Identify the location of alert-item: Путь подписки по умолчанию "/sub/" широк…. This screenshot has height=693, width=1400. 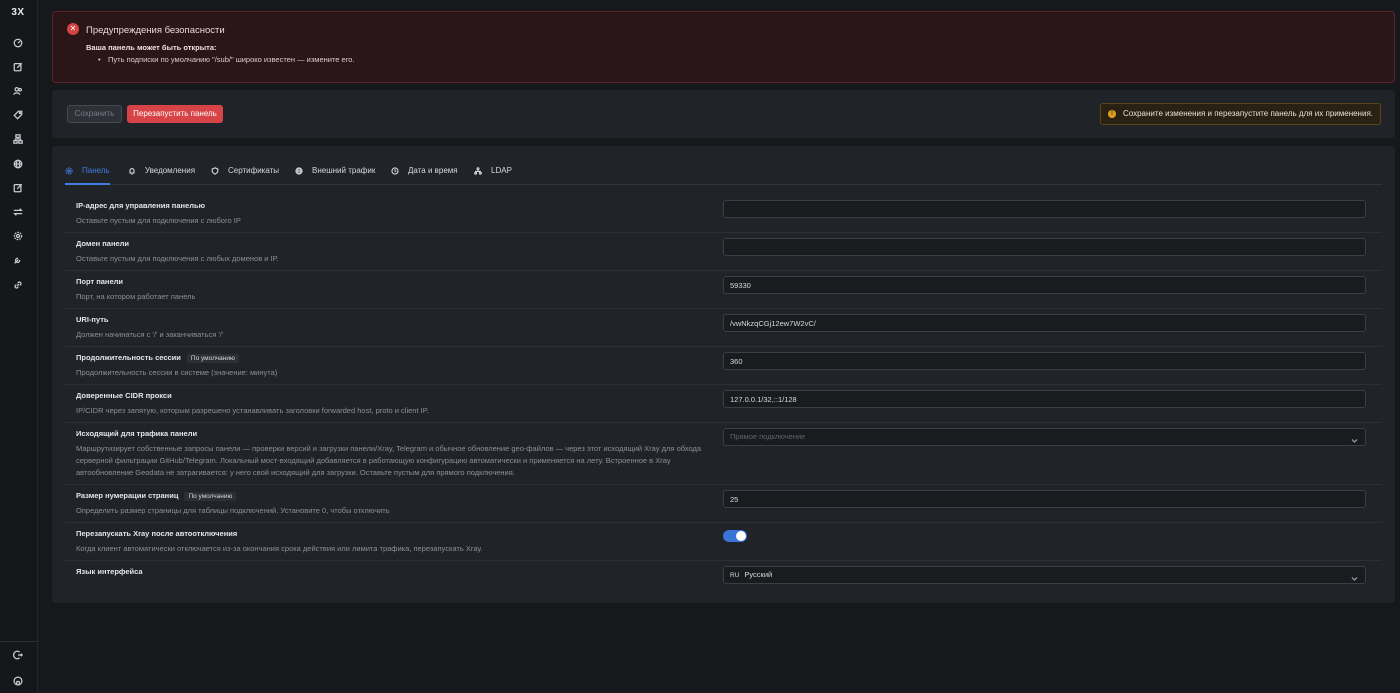
(226, 59).